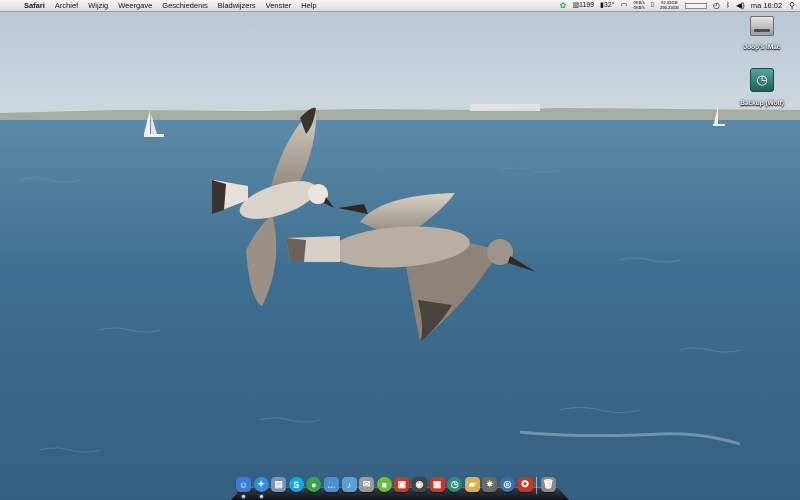 This screenshot has height=500, width=800. Describe the element at coordinates (296, 484) in the screenshot. I see `skype-icon: S` at that location.